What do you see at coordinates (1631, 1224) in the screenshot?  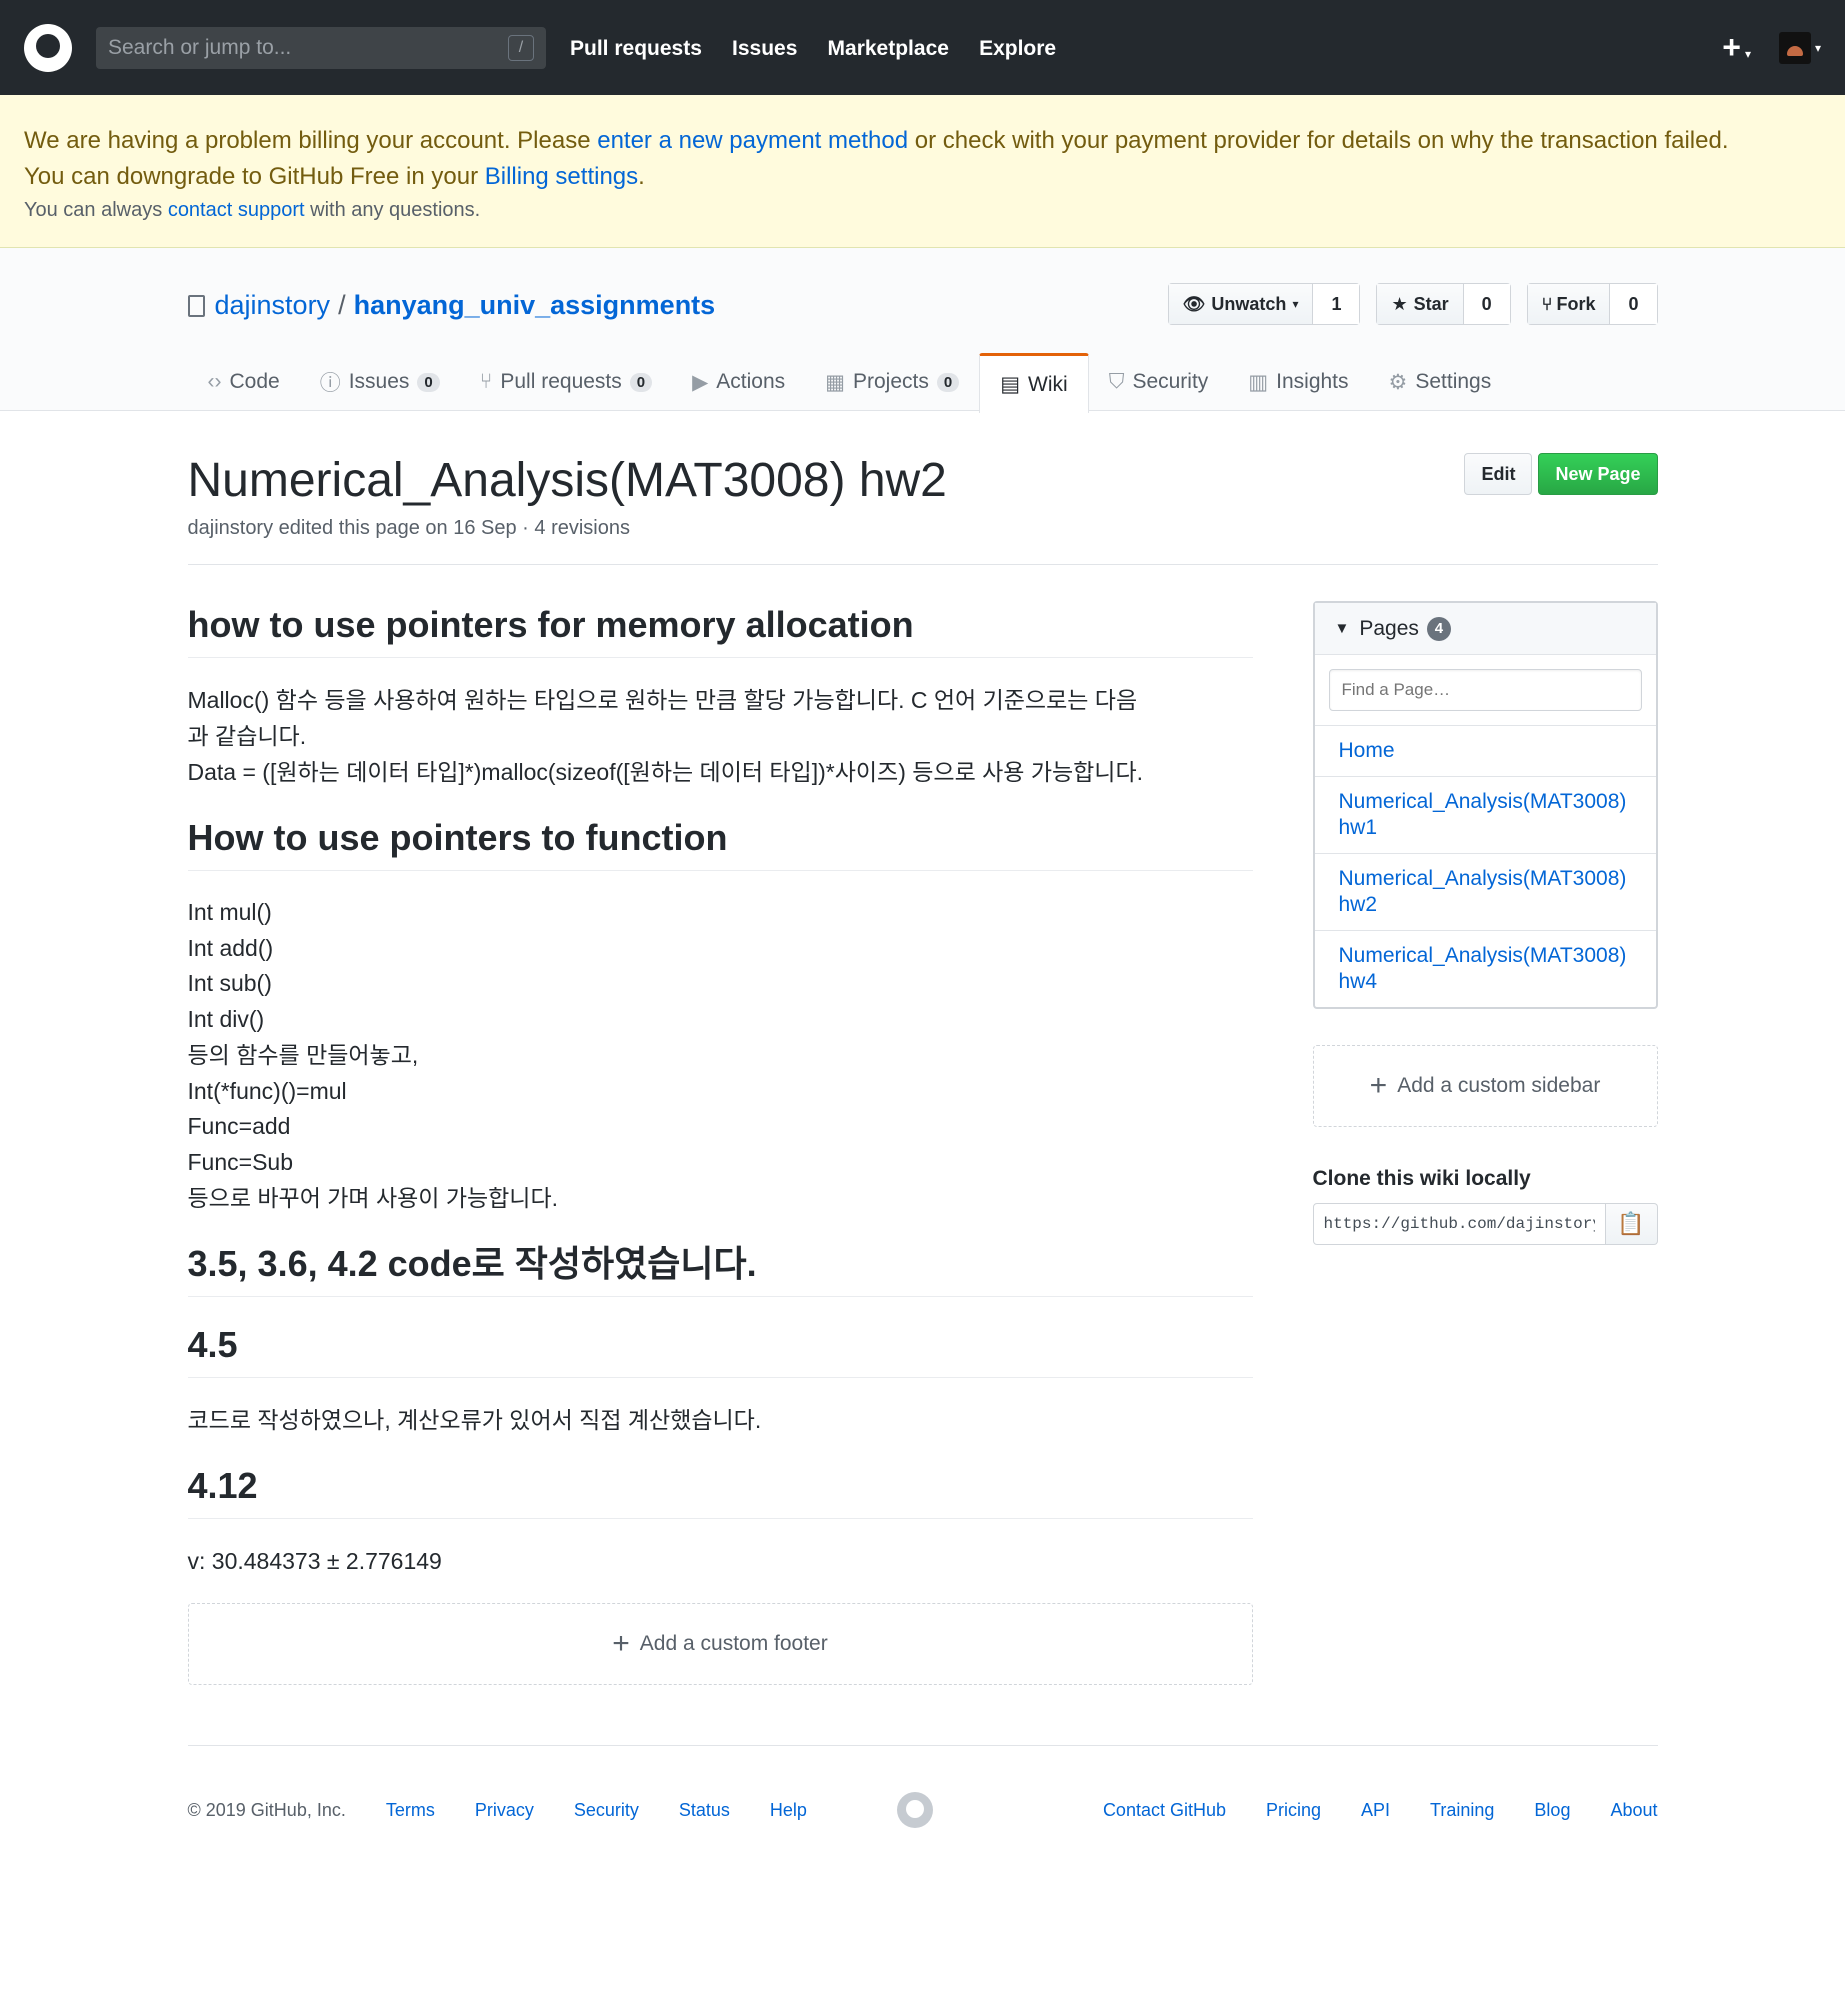 I see `clipboard-copy-button: 📋` at bounding box center [1631, 1224].